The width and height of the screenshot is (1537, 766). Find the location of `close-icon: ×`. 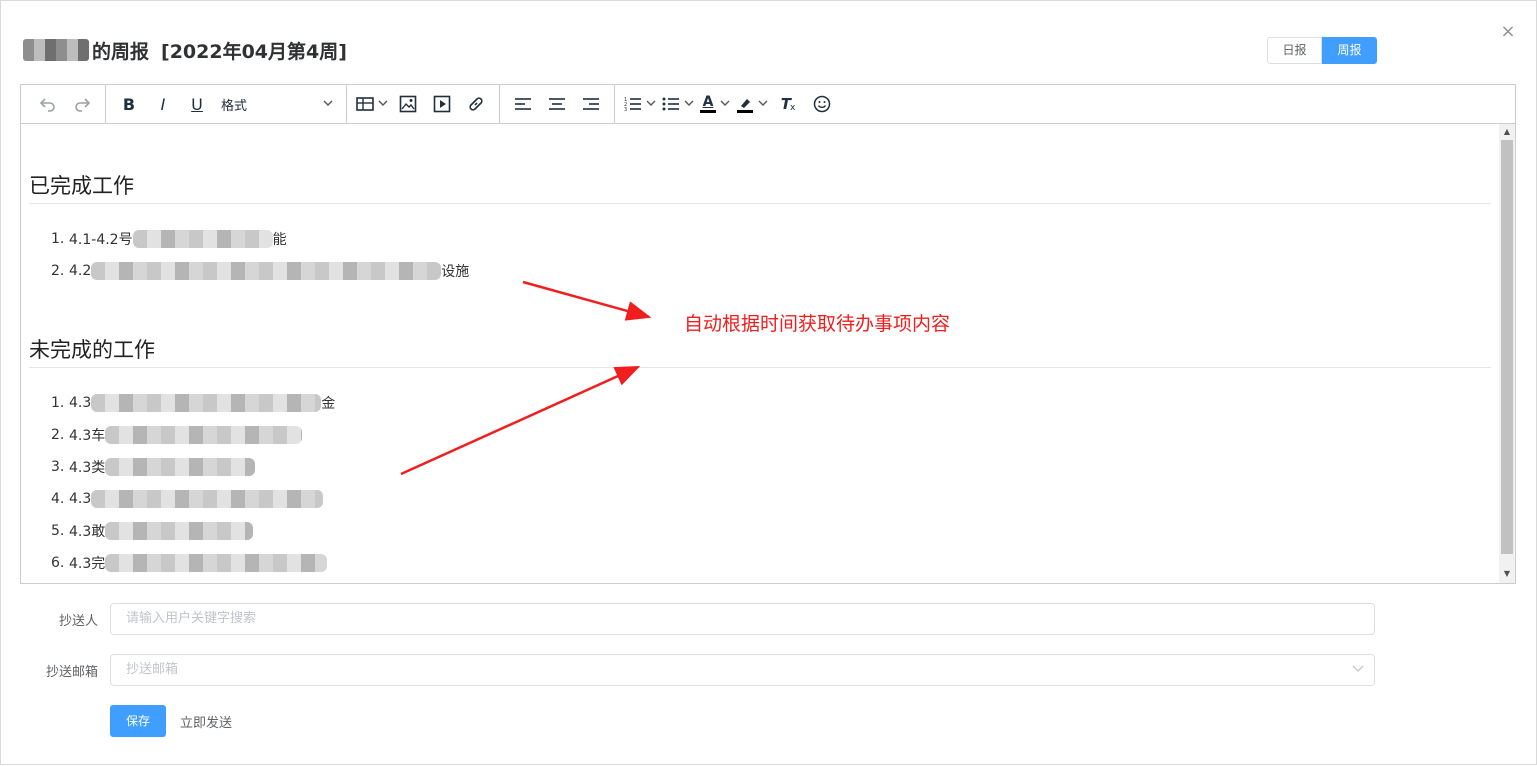

close-icon: × is located at coordinates (1508, 32).